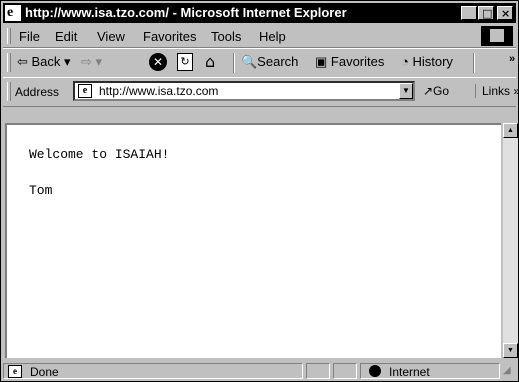  What do you see at coordinates (507, 370) in the screenshot?
I see `resize-grip: ◢` at bounding box center [507, 370].